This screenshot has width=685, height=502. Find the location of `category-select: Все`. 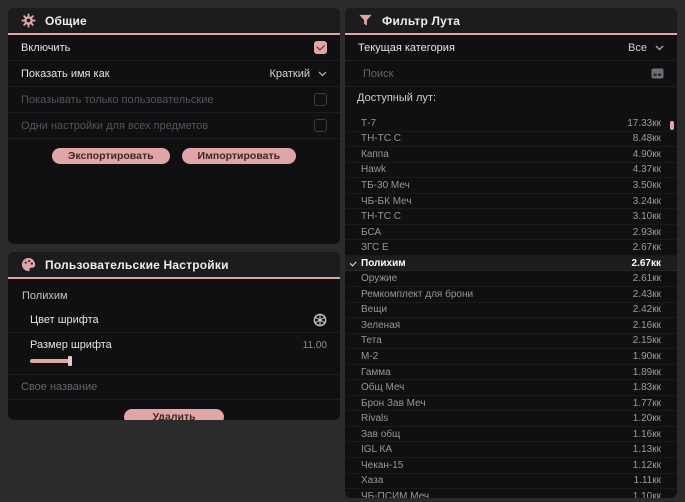

category-select: Все is located at coordinates (646, 48).